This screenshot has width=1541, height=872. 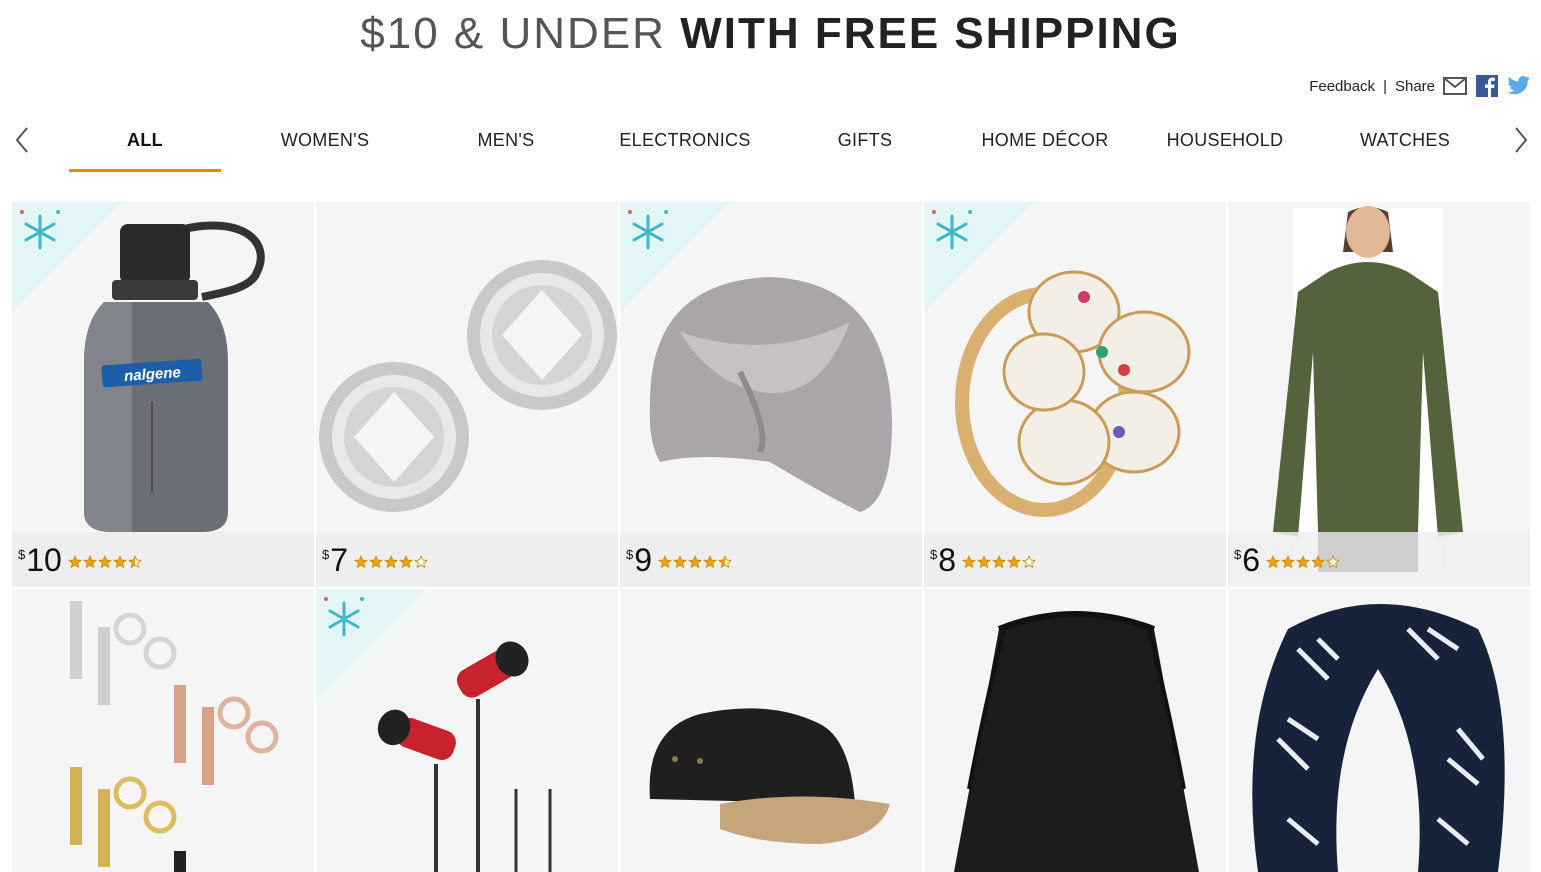 I want to click on price: $ 6, so click(x=1247, y=560).